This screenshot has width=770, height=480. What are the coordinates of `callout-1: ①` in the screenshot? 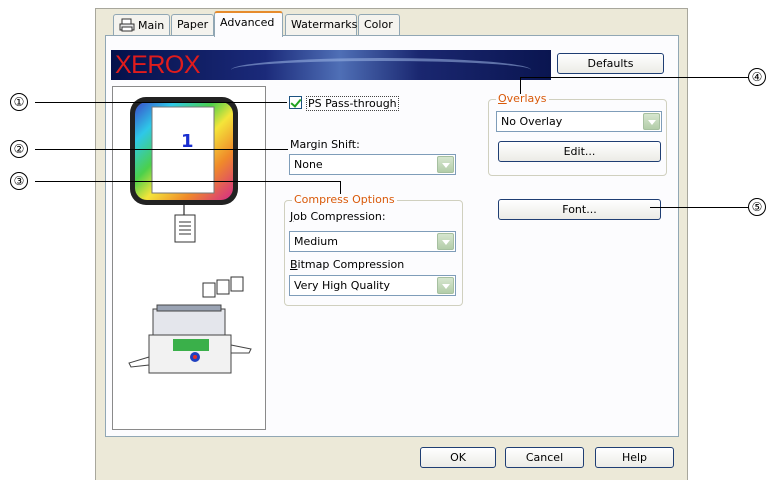 It's located at (19, 102).